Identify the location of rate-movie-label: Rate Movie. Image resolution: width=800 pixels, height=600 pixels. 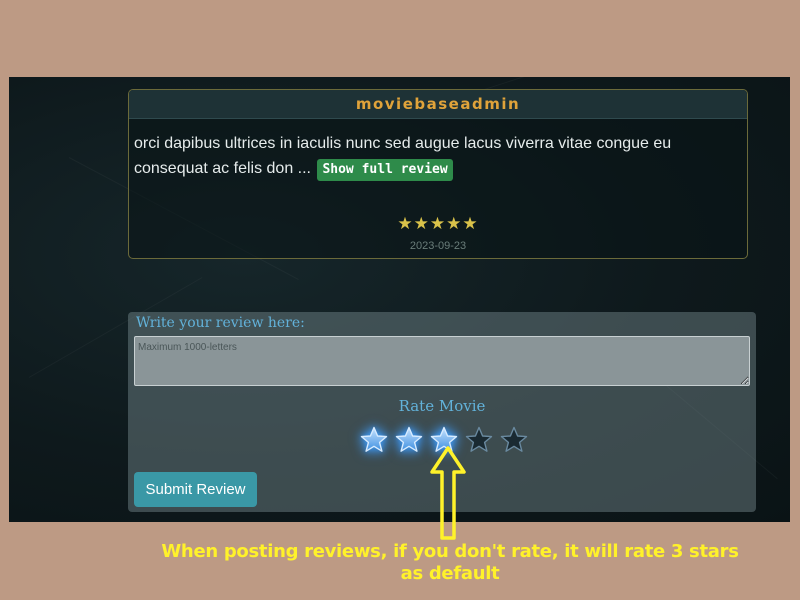
(442, 406).